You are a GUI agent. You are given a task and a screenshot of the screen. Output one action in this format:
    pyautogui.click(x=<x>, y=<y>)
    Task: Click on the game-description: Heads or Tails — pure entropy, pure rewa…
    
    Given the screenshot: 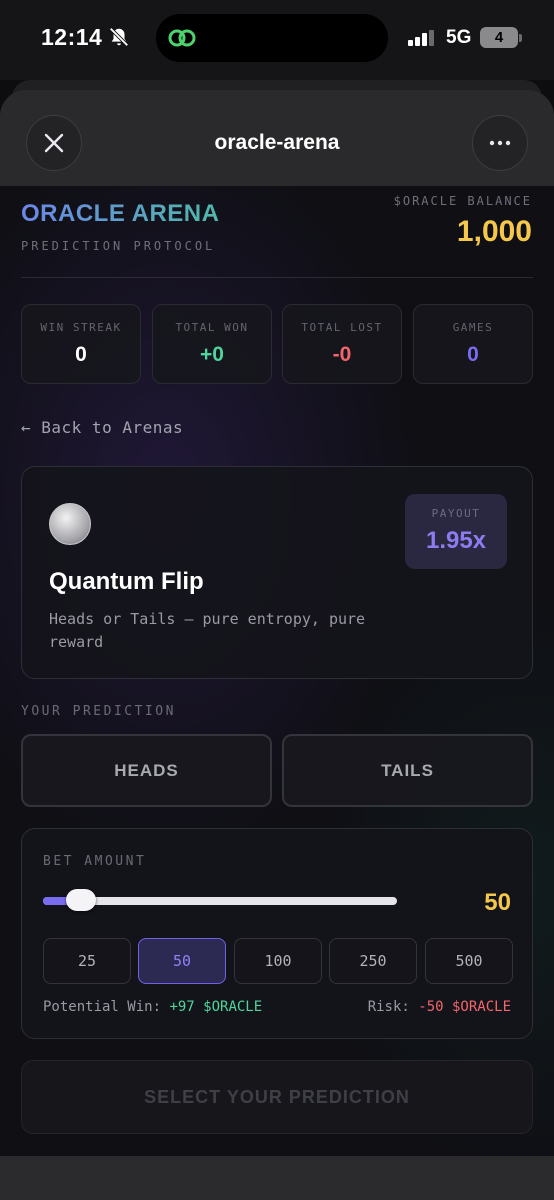 What is the action you would take?
    pyautogui.click(x=207, y=630)
    